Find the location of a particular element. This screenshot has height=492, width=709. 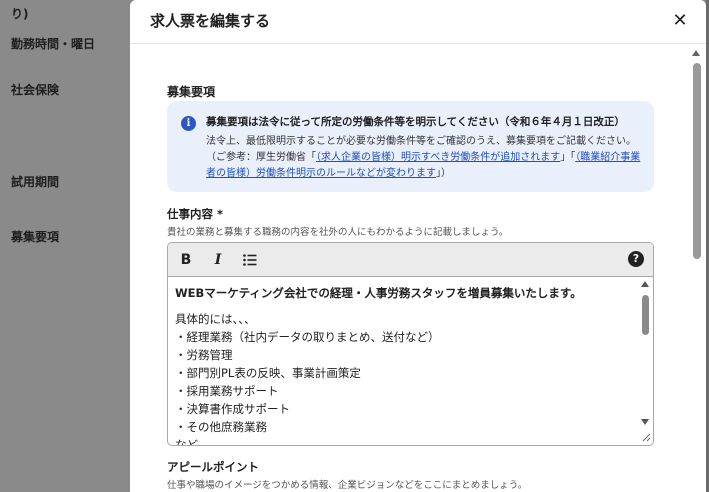

notice-heading: 募集要項は法令に従って所定の労働条件等を明示してください（令和６年４月１日改正） is located at coordinates (415, 122).